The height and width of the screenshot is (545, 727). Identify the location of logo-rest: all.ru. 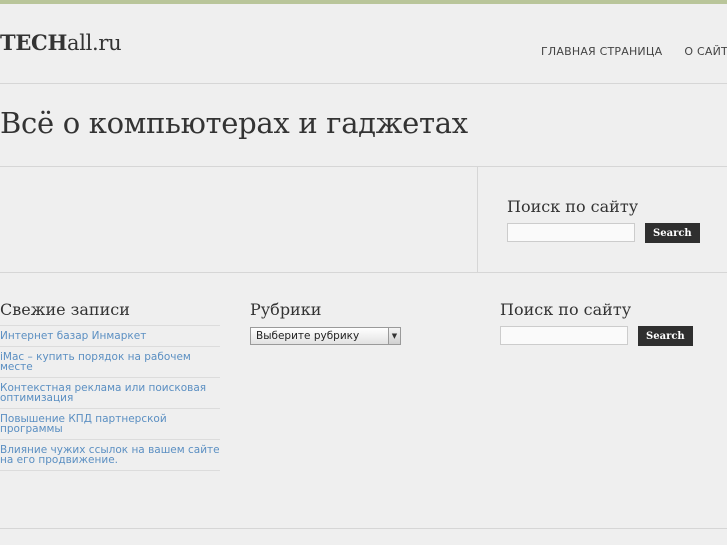
(94, 43).